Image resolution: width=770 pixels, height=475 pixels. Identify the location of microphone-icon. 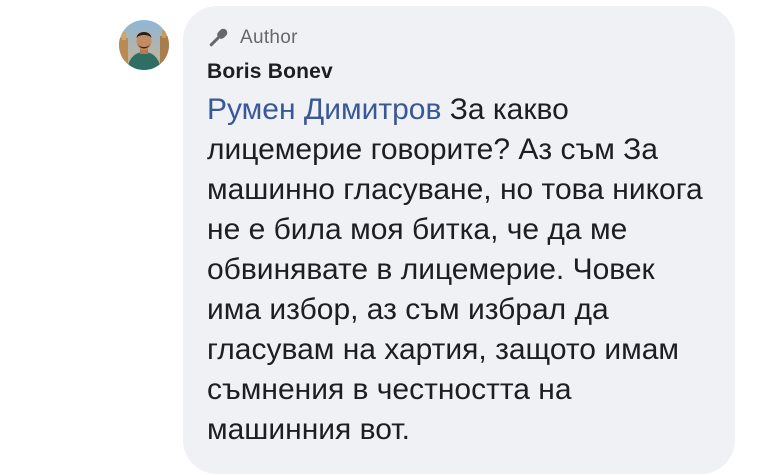
(218, 38).